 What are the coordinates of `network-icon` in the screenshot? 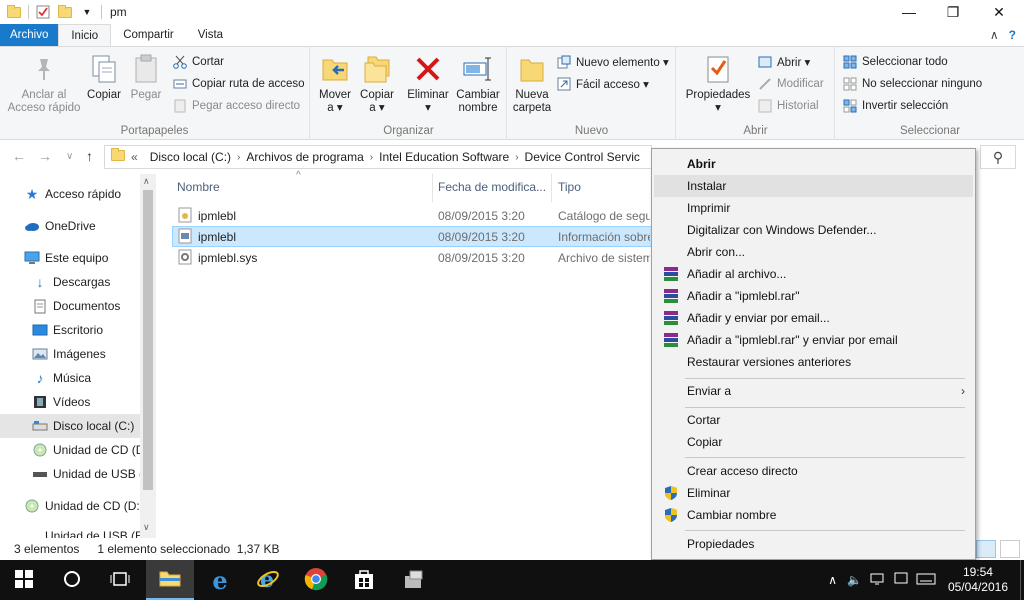 It's located at (878, 580).